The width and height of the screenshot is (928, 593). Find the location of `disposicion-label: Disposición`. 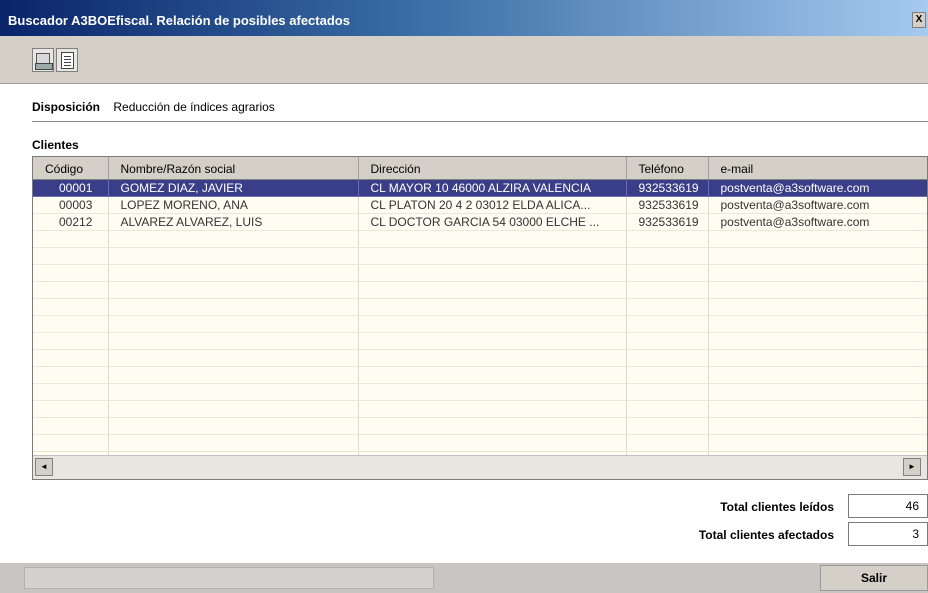

disposicion-label: Disposición is located at coordinates (66, 107).